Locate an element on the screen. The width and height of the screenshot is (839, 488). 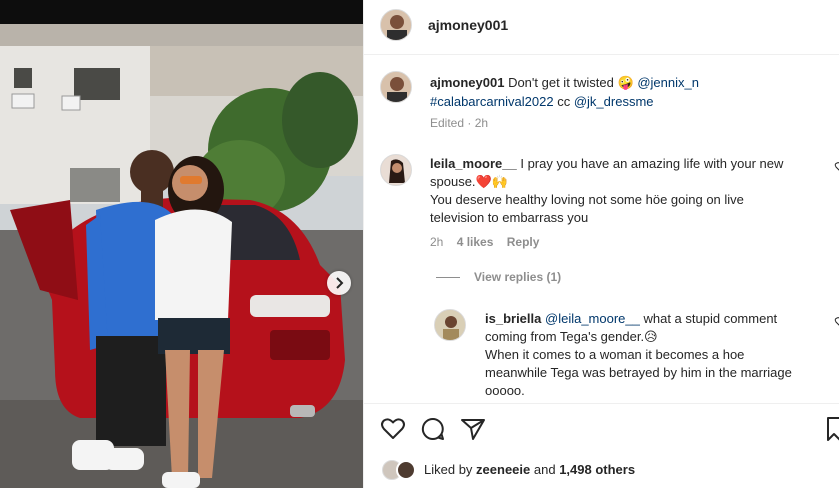
caption-username: ajmoney001 is located at coordinates (467, 82).